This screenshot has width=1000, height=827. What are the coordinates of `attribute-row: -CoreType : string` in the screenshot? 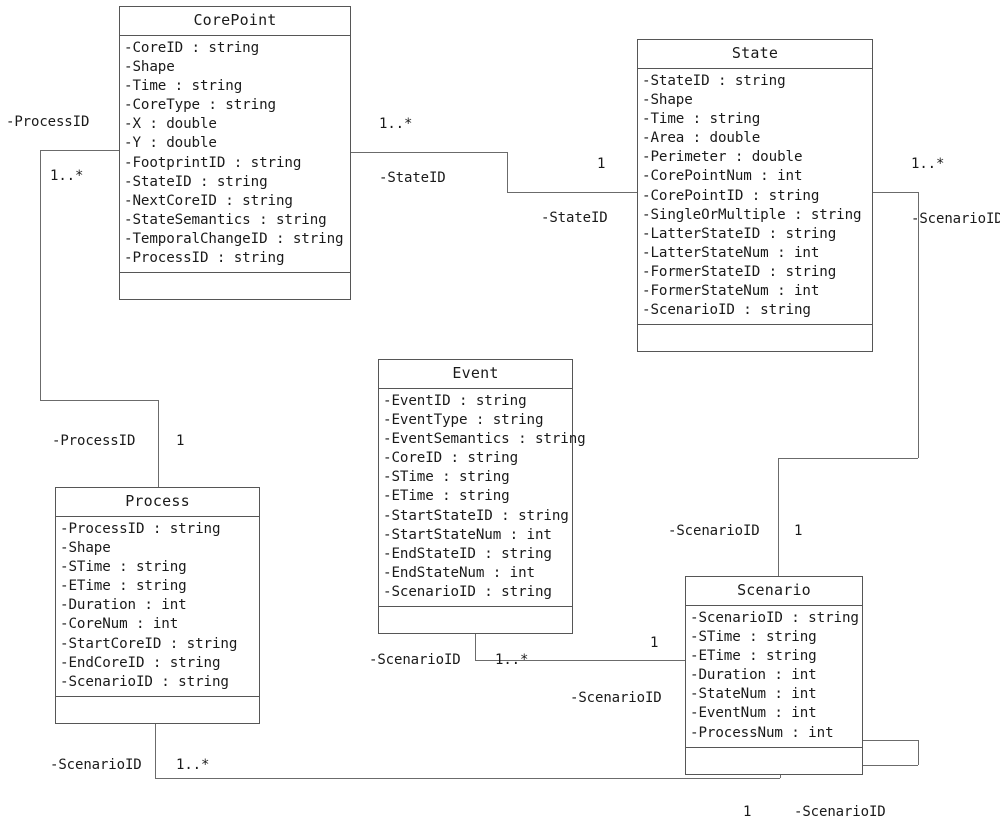 It's located at (200, 105).